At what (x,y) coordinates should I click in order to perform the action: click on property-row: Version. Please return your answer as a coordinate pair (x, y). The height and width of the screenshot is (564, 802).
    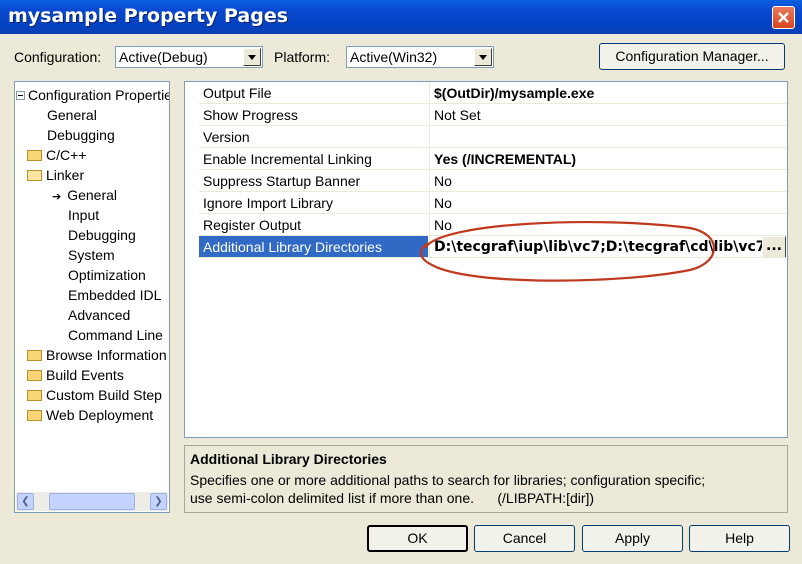
    Looking at the image, I should click on (486, 137).